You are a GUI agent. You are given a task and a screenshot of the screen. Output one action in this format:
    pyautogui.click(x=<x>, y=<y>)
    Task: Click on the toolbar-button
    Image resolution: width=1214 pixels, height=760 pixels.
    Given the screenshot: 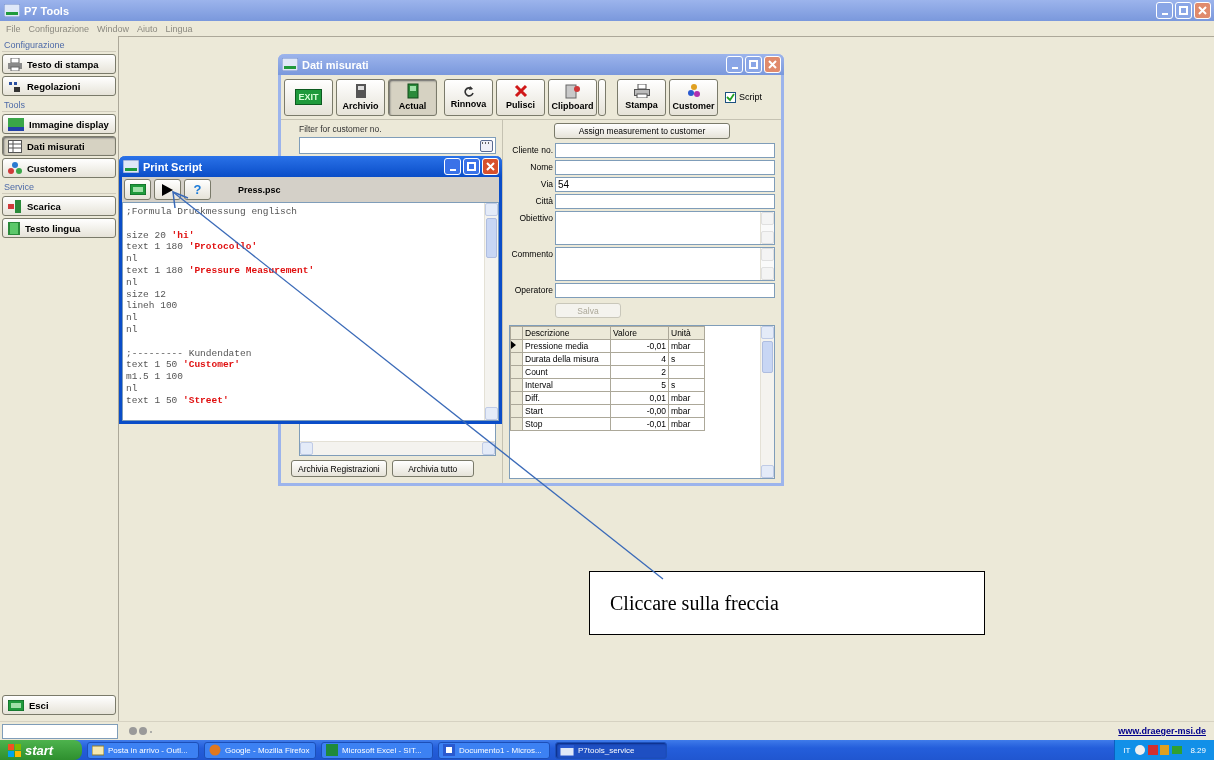 What is the action you would take?
    pyautogui.click(x=602, y=97)
    